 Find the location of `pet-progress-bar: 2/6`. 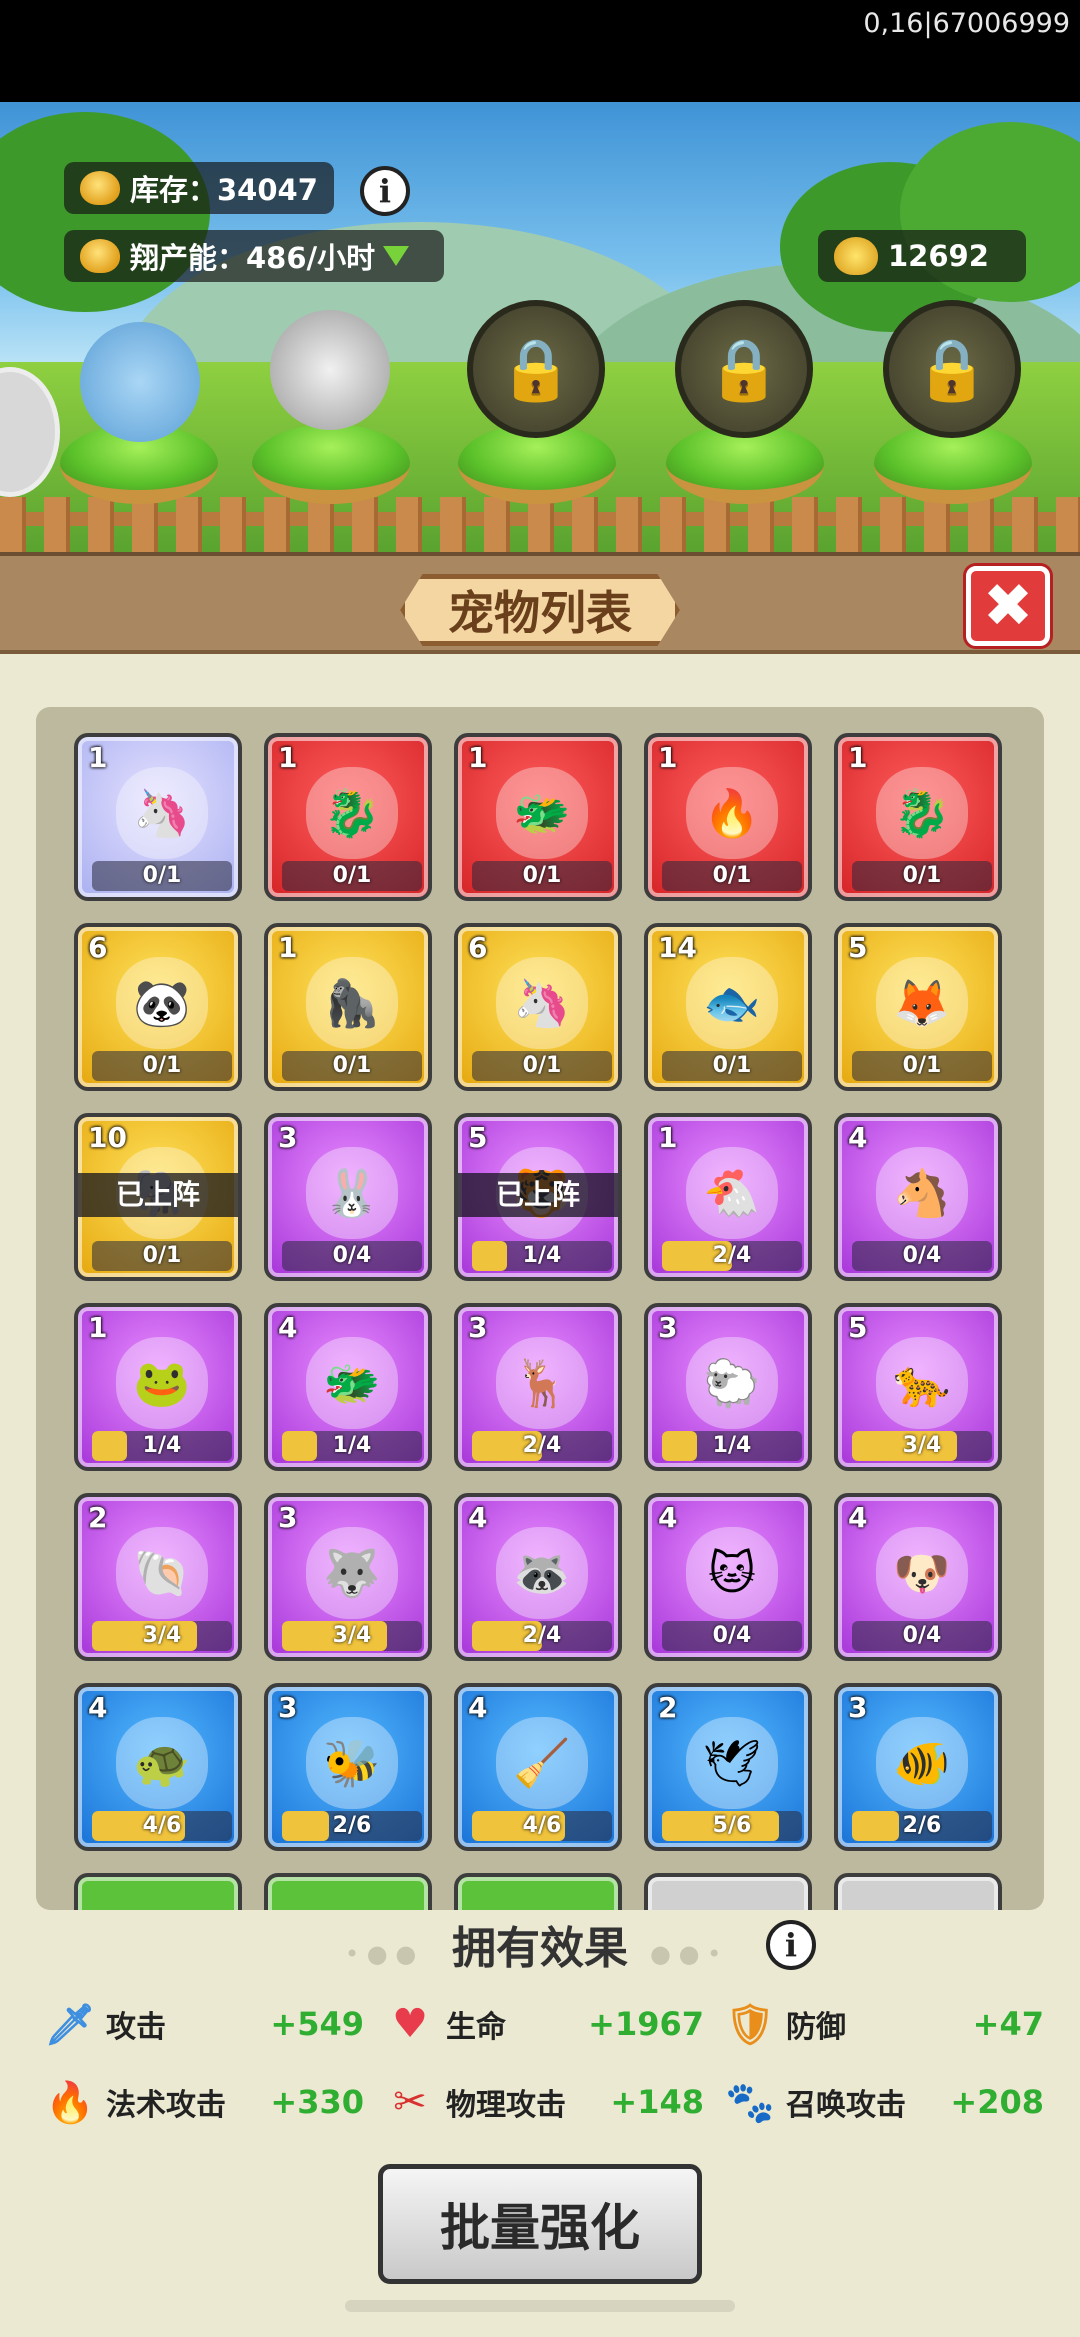

pet-progress-bar: 2/6 is located at coordinates (352, 1826).